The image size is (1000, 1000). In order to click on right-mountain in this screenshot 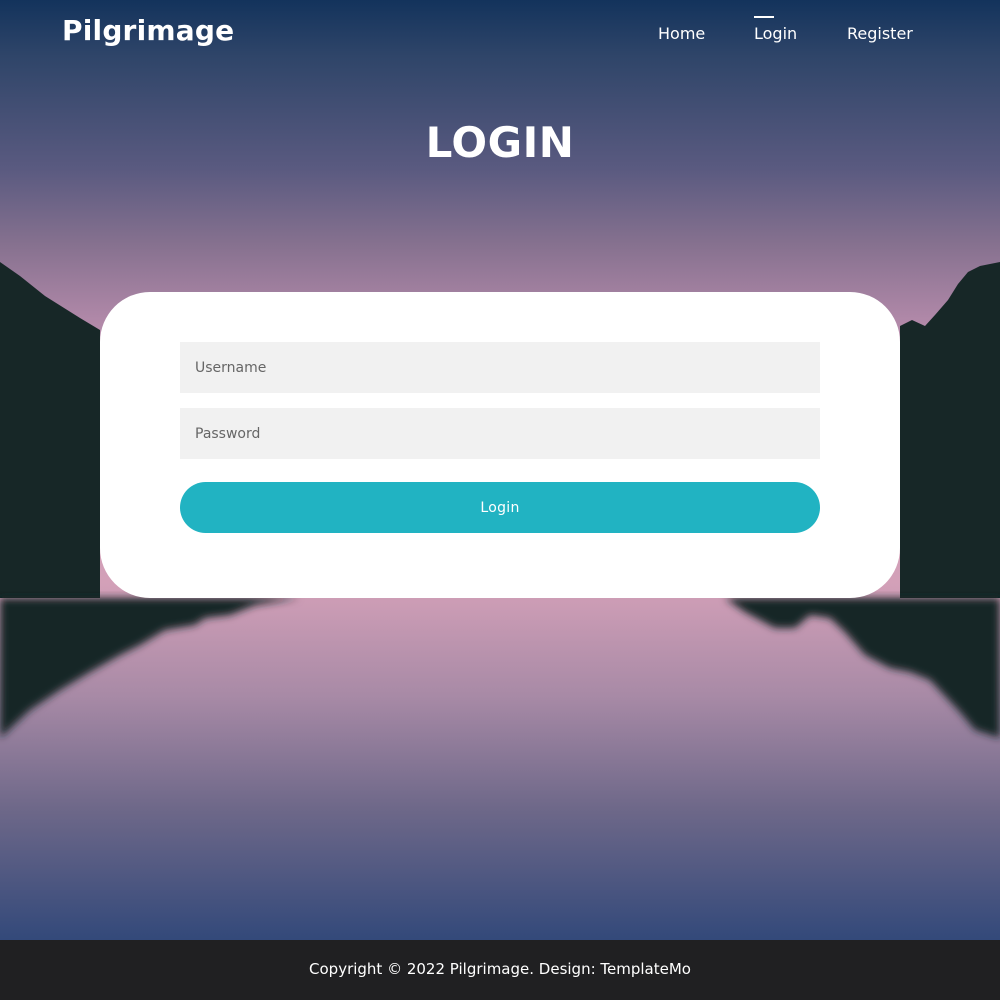, I will do `click(950, 430)`.